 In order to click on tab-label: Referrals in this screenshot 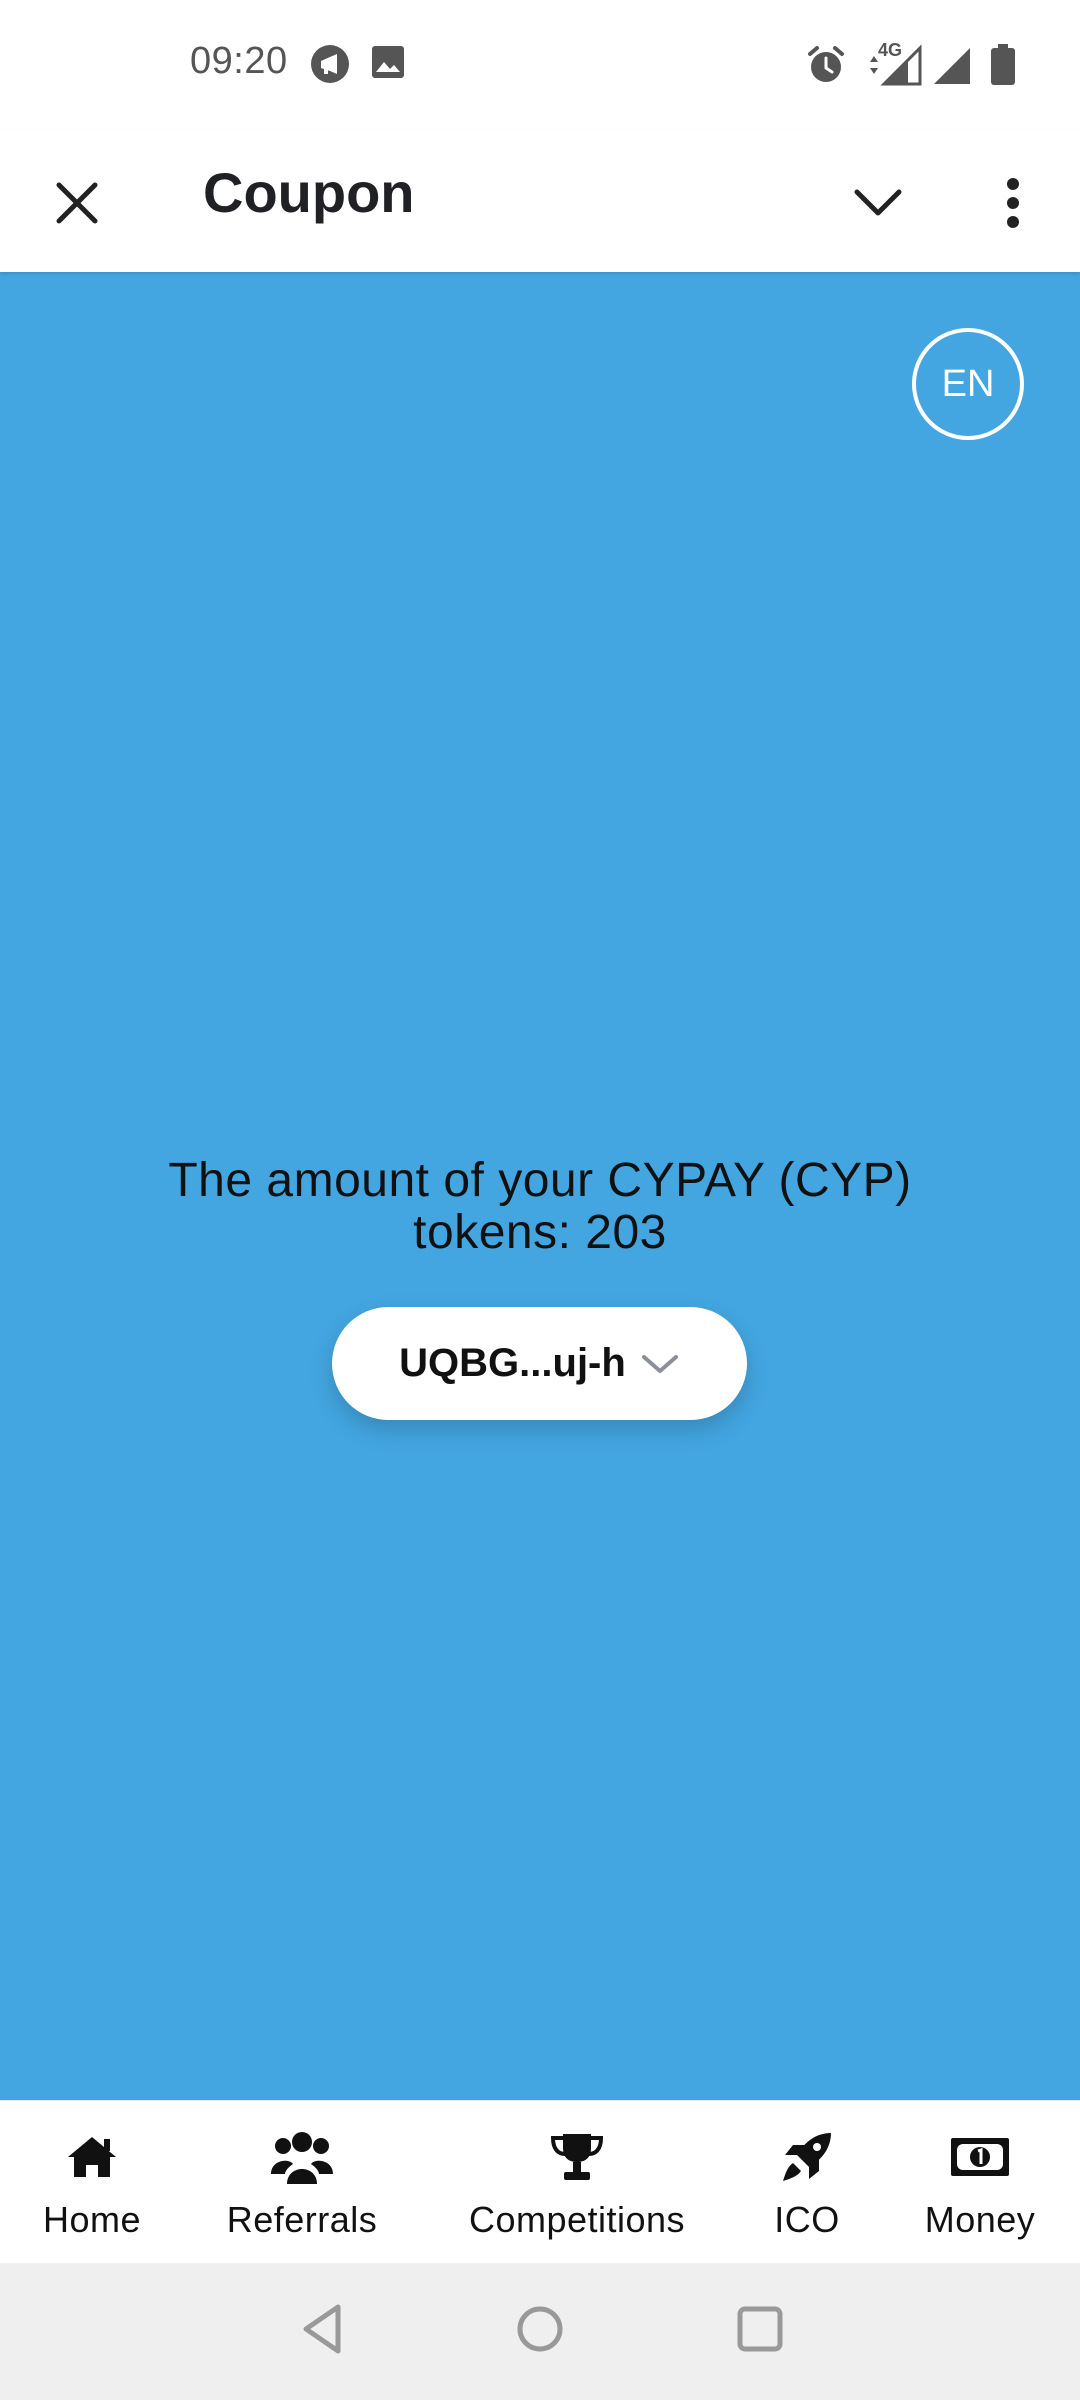, I will do `click(302, 2219)`.